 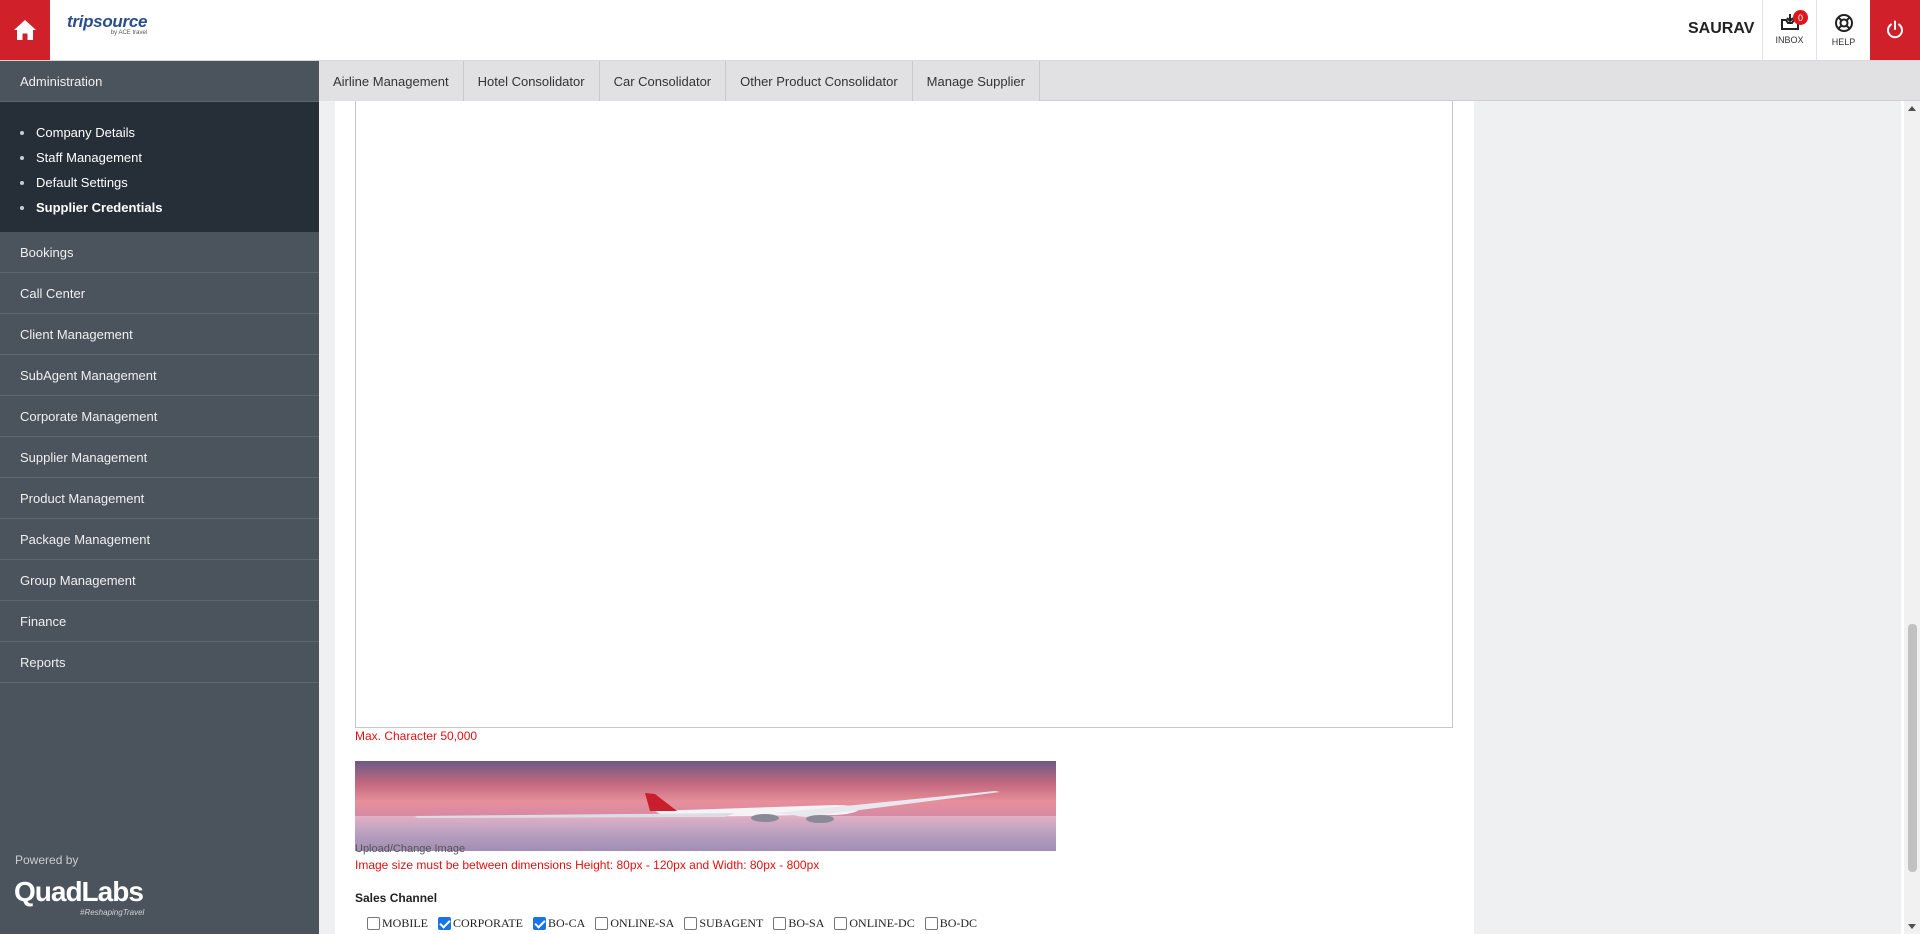 What do you see at coordinates (531, 81) in the screenshot?
I see `tab-hotel-consolidator: Hotel Consolidator` at bounding box center [531, 81].